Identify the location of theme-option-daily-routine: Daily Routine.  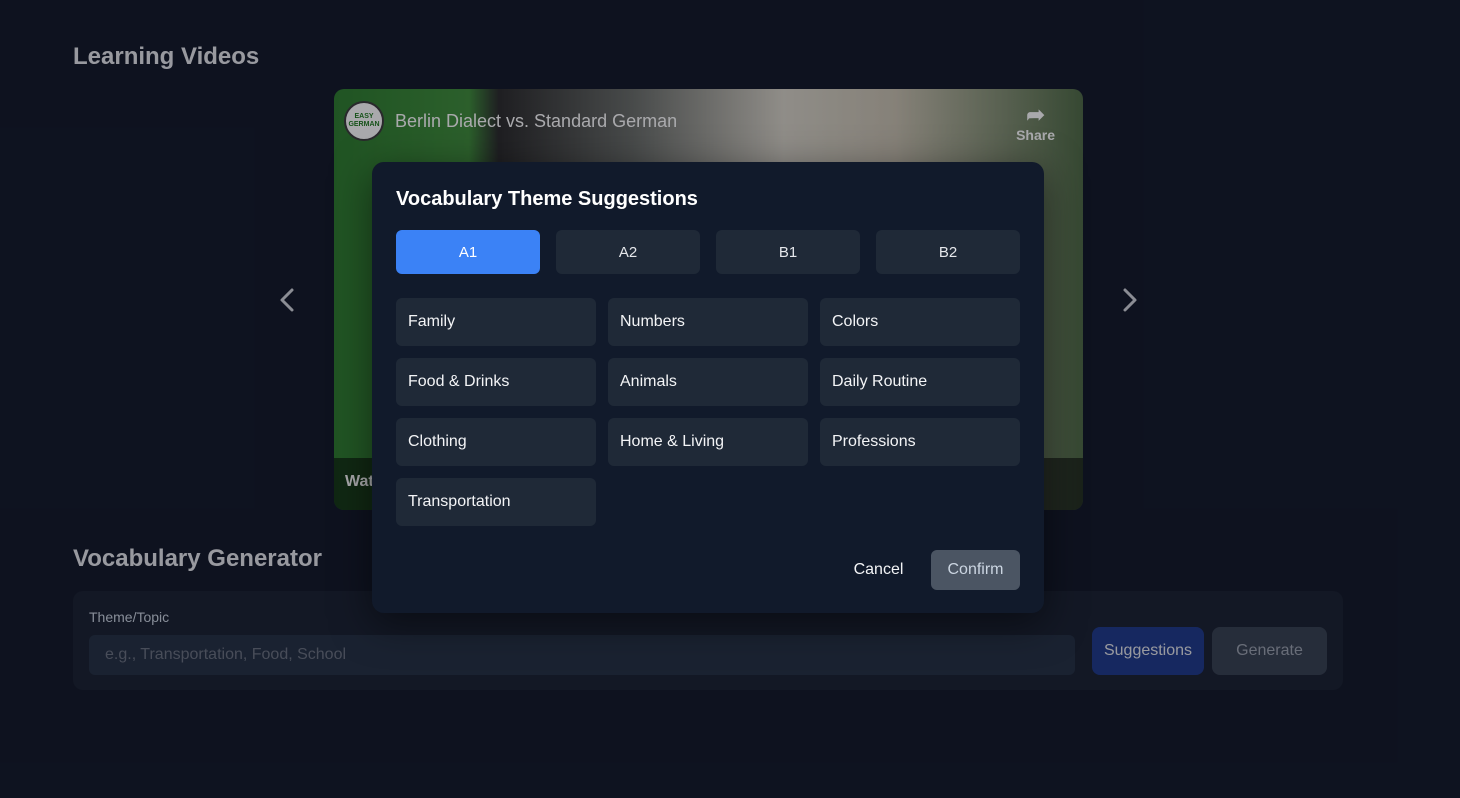
(920, 382).